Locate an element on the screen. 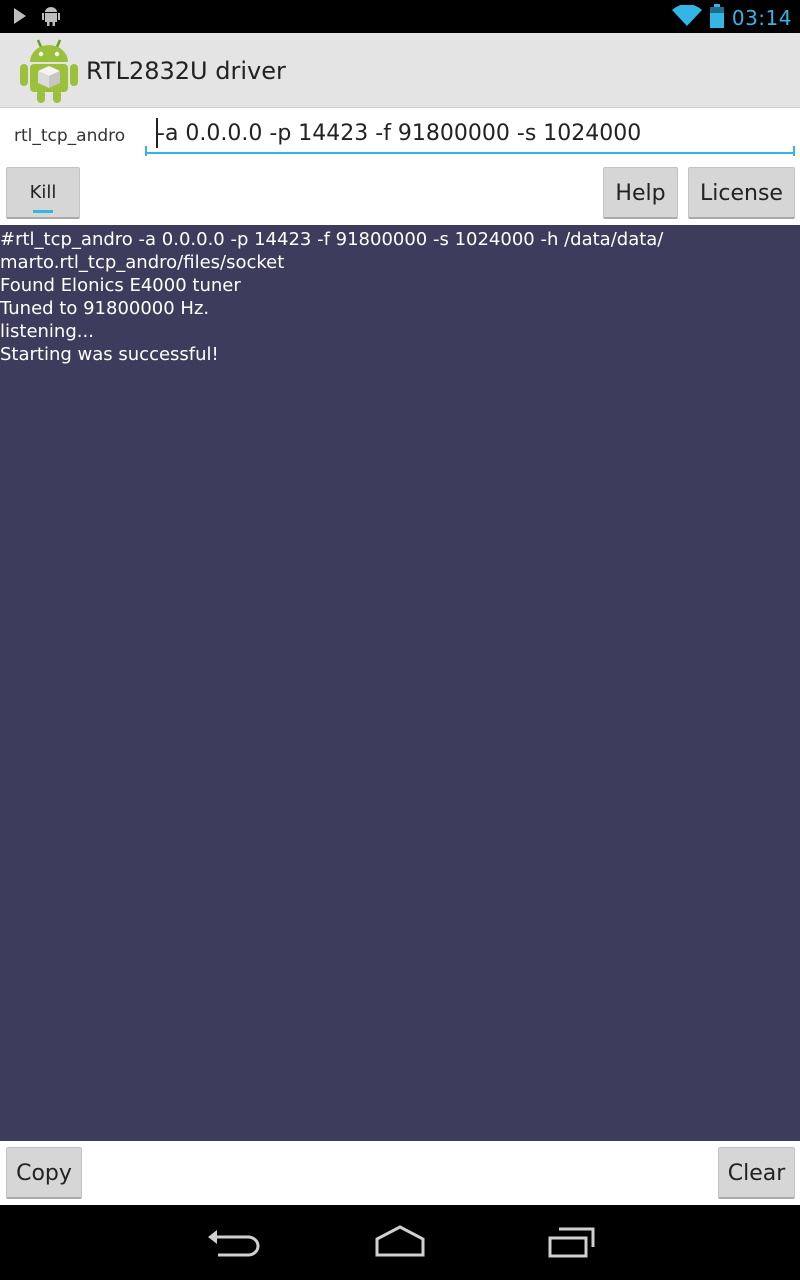 The image size is (800, 1280). kill-button-label: Kill is located at coordinates (43, 192).